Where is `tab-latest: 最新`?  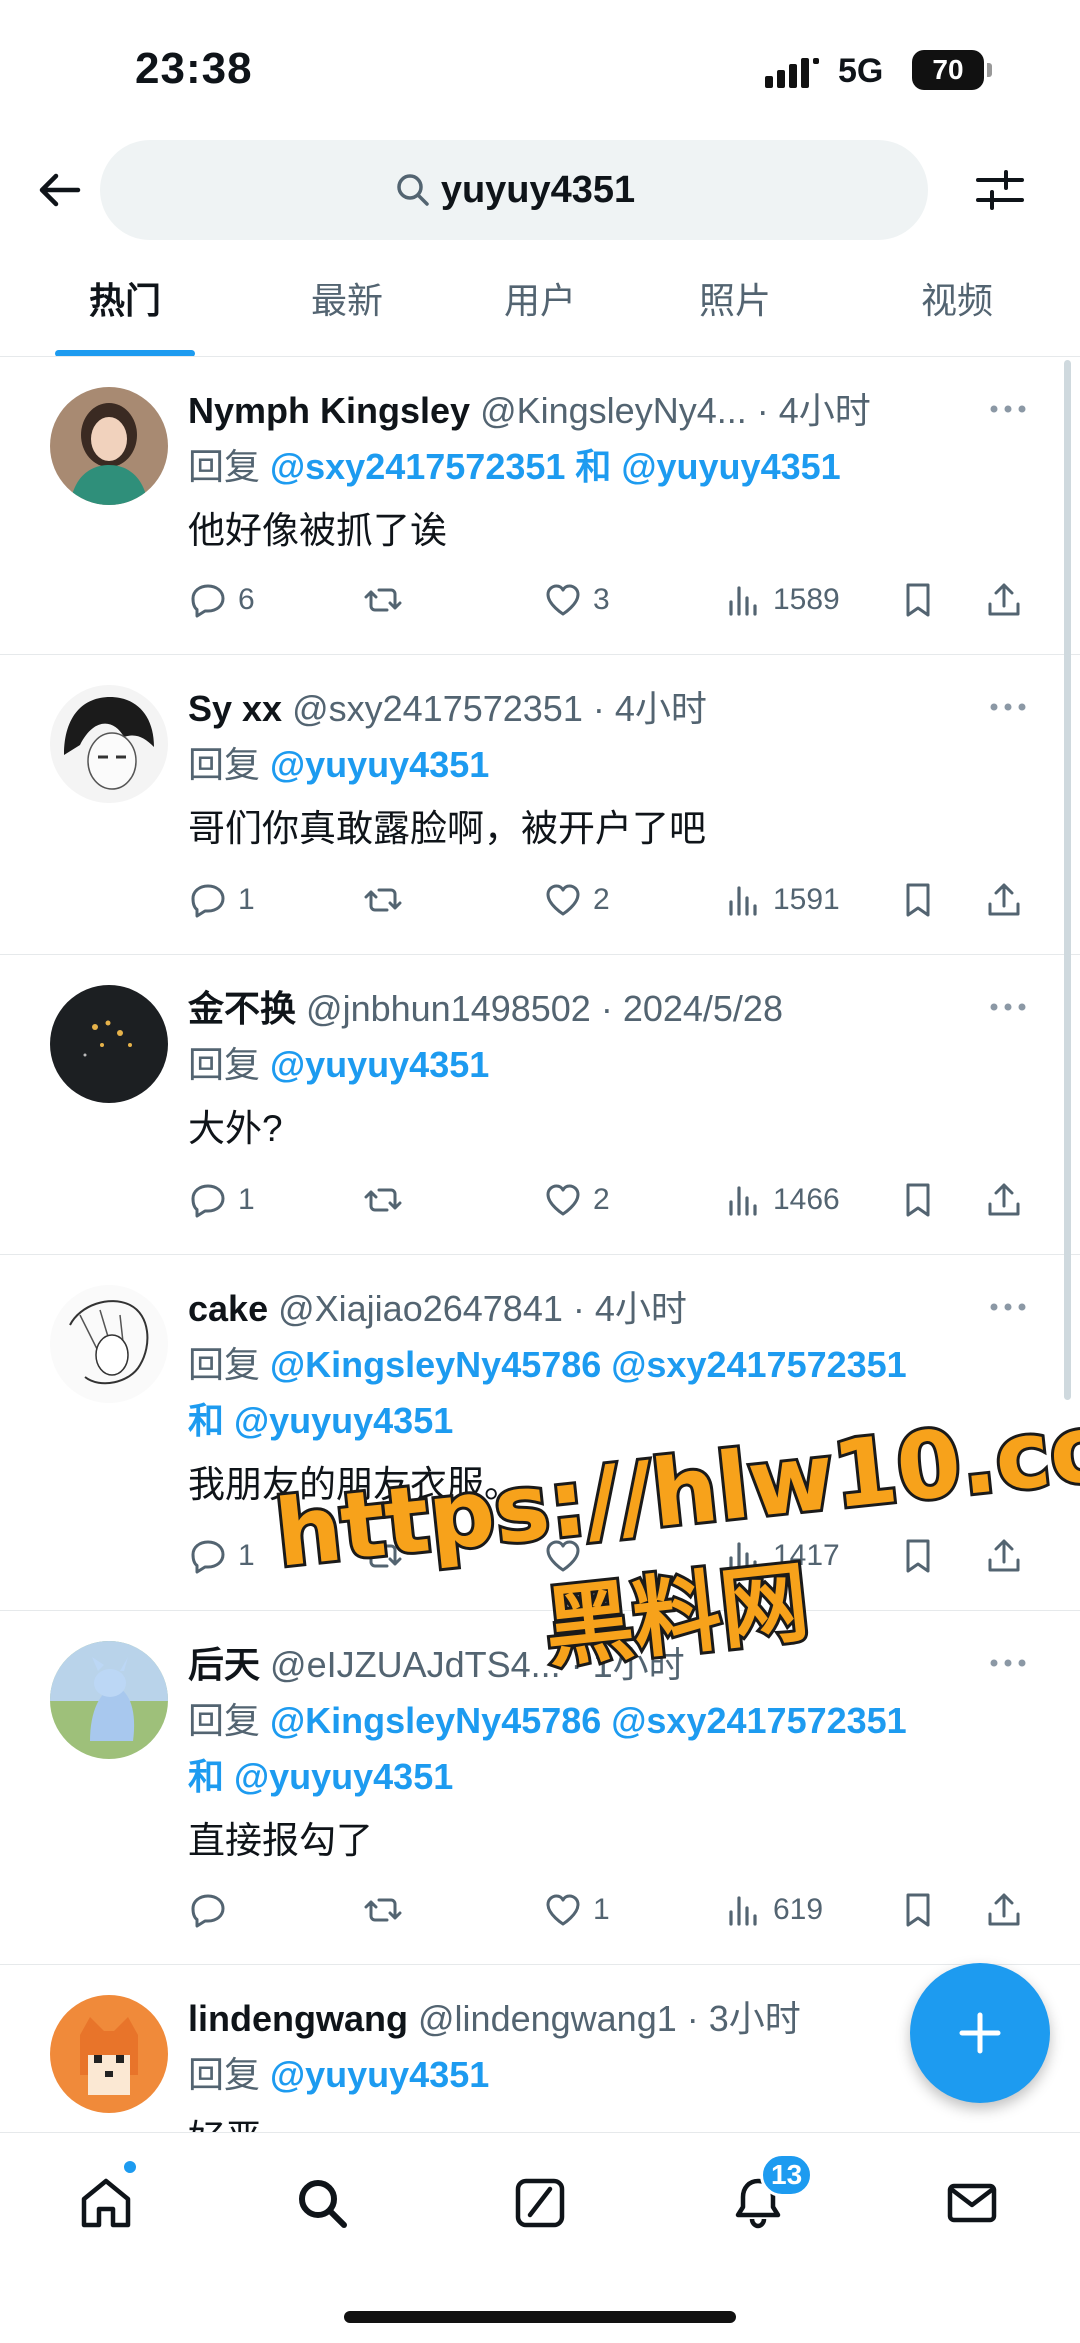
tab-latest: 最新 is located at coordinates (347, 313).